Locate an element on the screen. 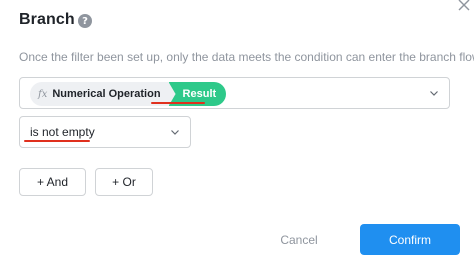 This screenshot has height=265, width=474. add-and-button: + And is located at coordinates (52, 182).